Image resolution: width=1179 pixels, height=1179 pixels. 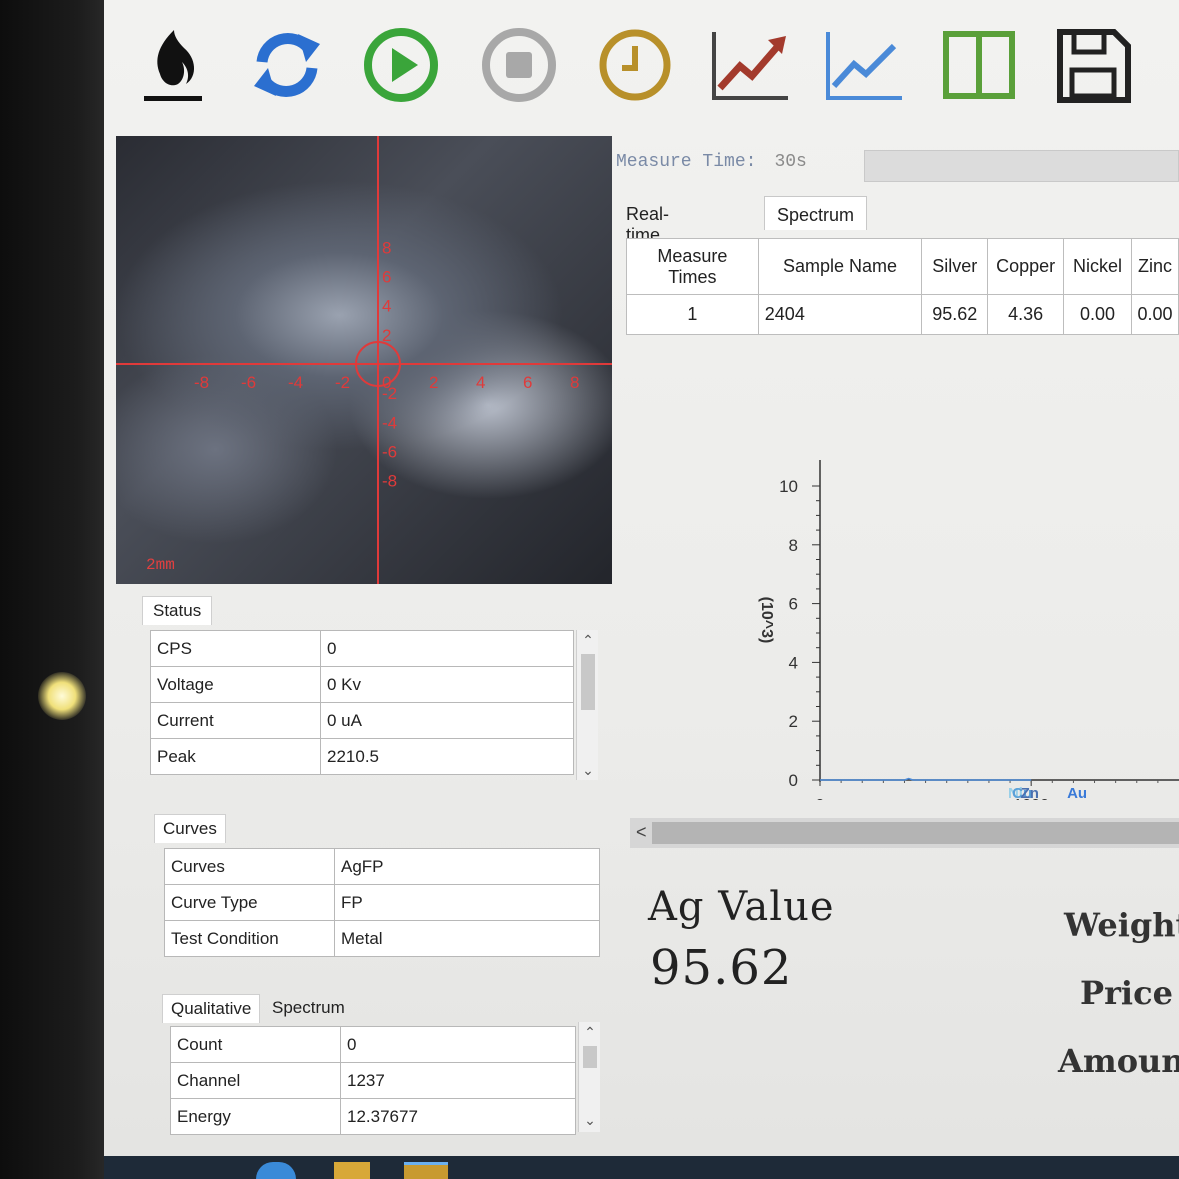 I want to click on qualitative-table: Count 0 Channel 1237 Energy 12.37677, so click(x=373, y=1080).